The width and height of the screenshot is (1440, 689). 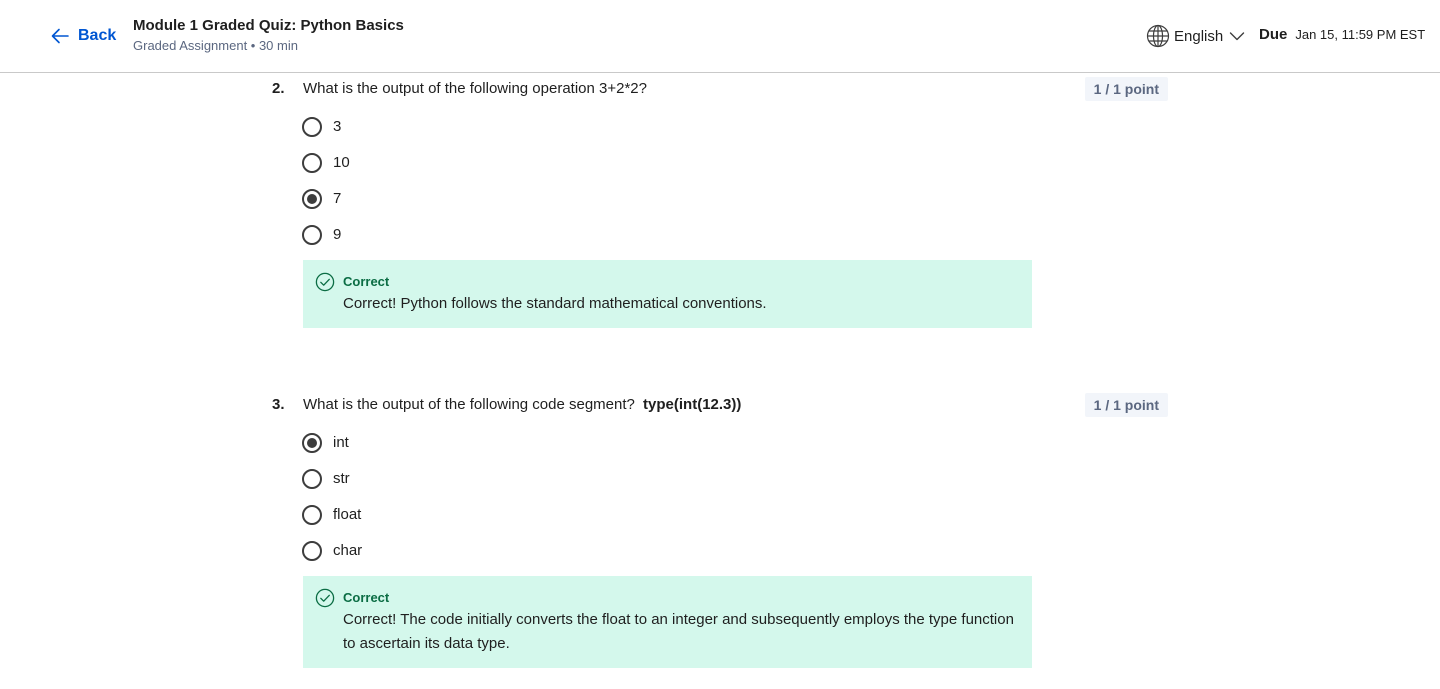 I want to click on option-label: 9, so click(x=337, y=234).